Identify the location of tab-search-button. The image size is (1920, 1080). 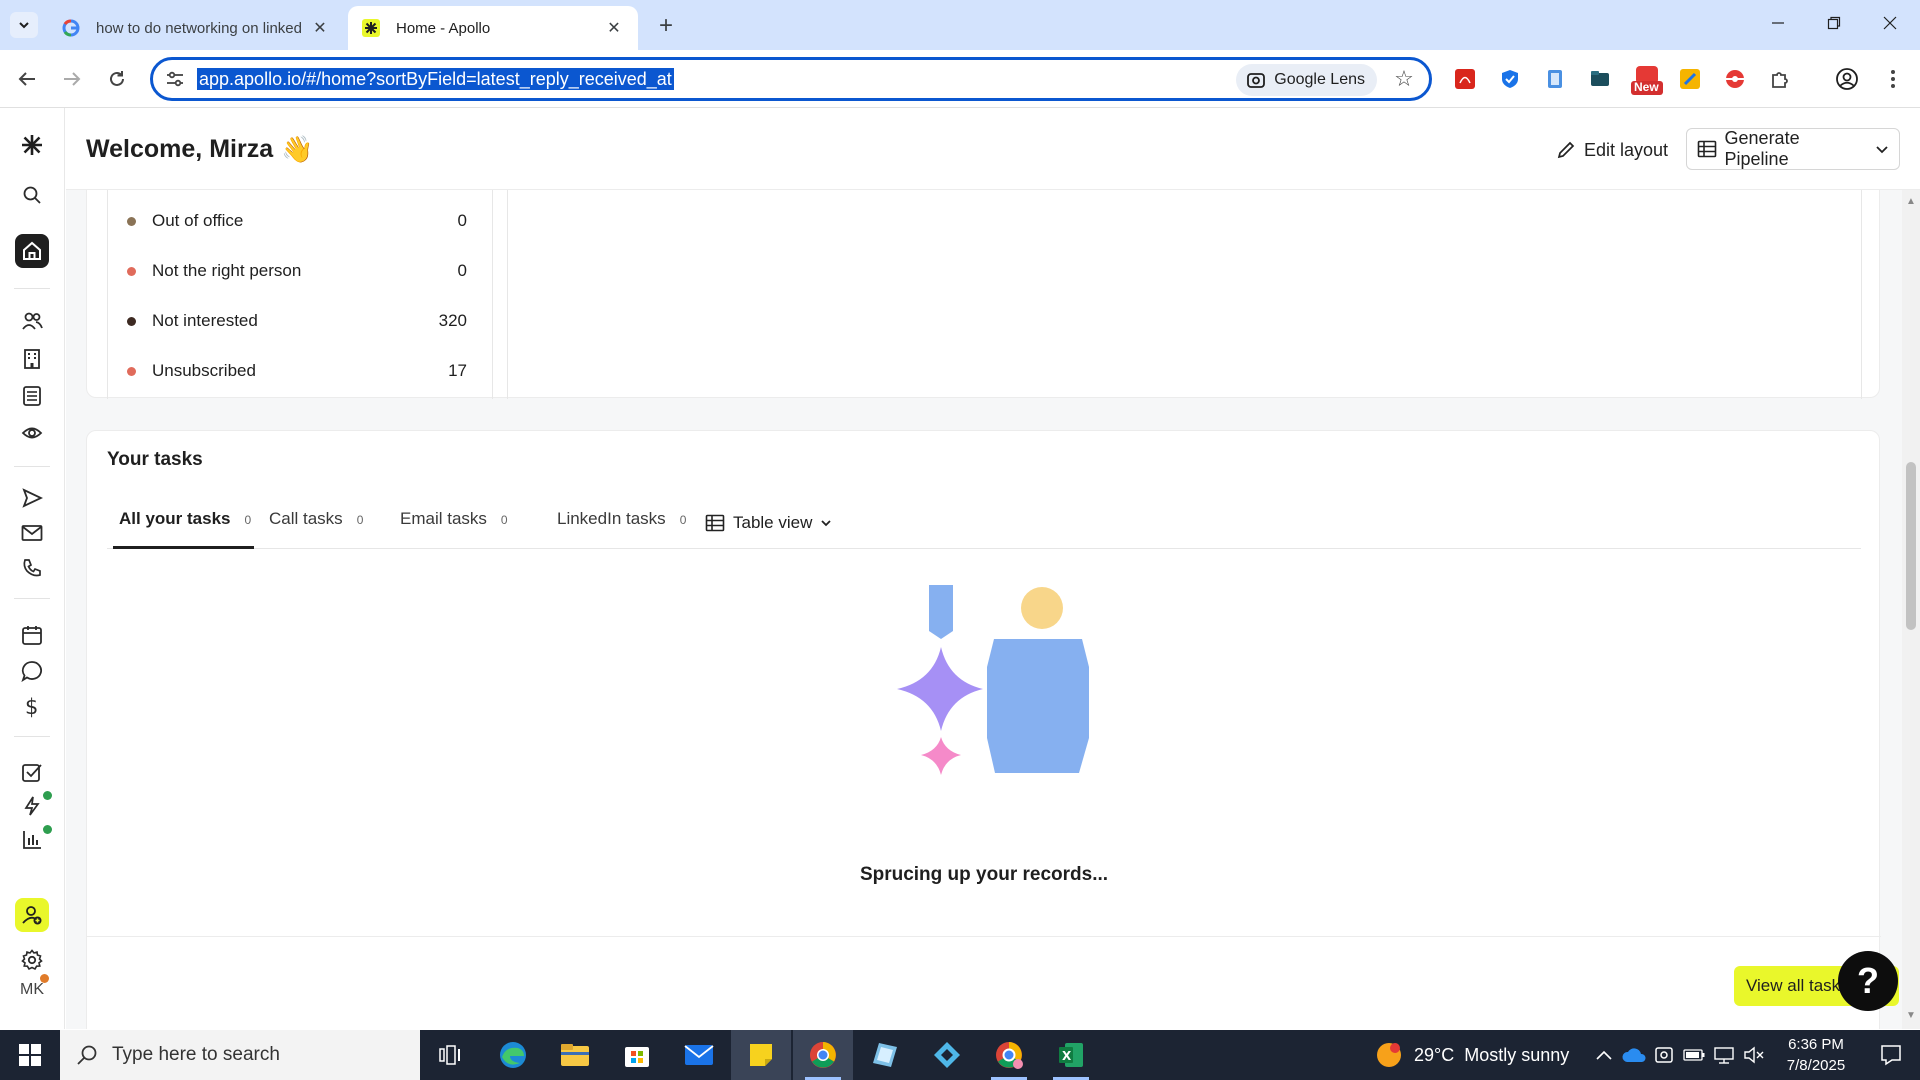
(24, 25).